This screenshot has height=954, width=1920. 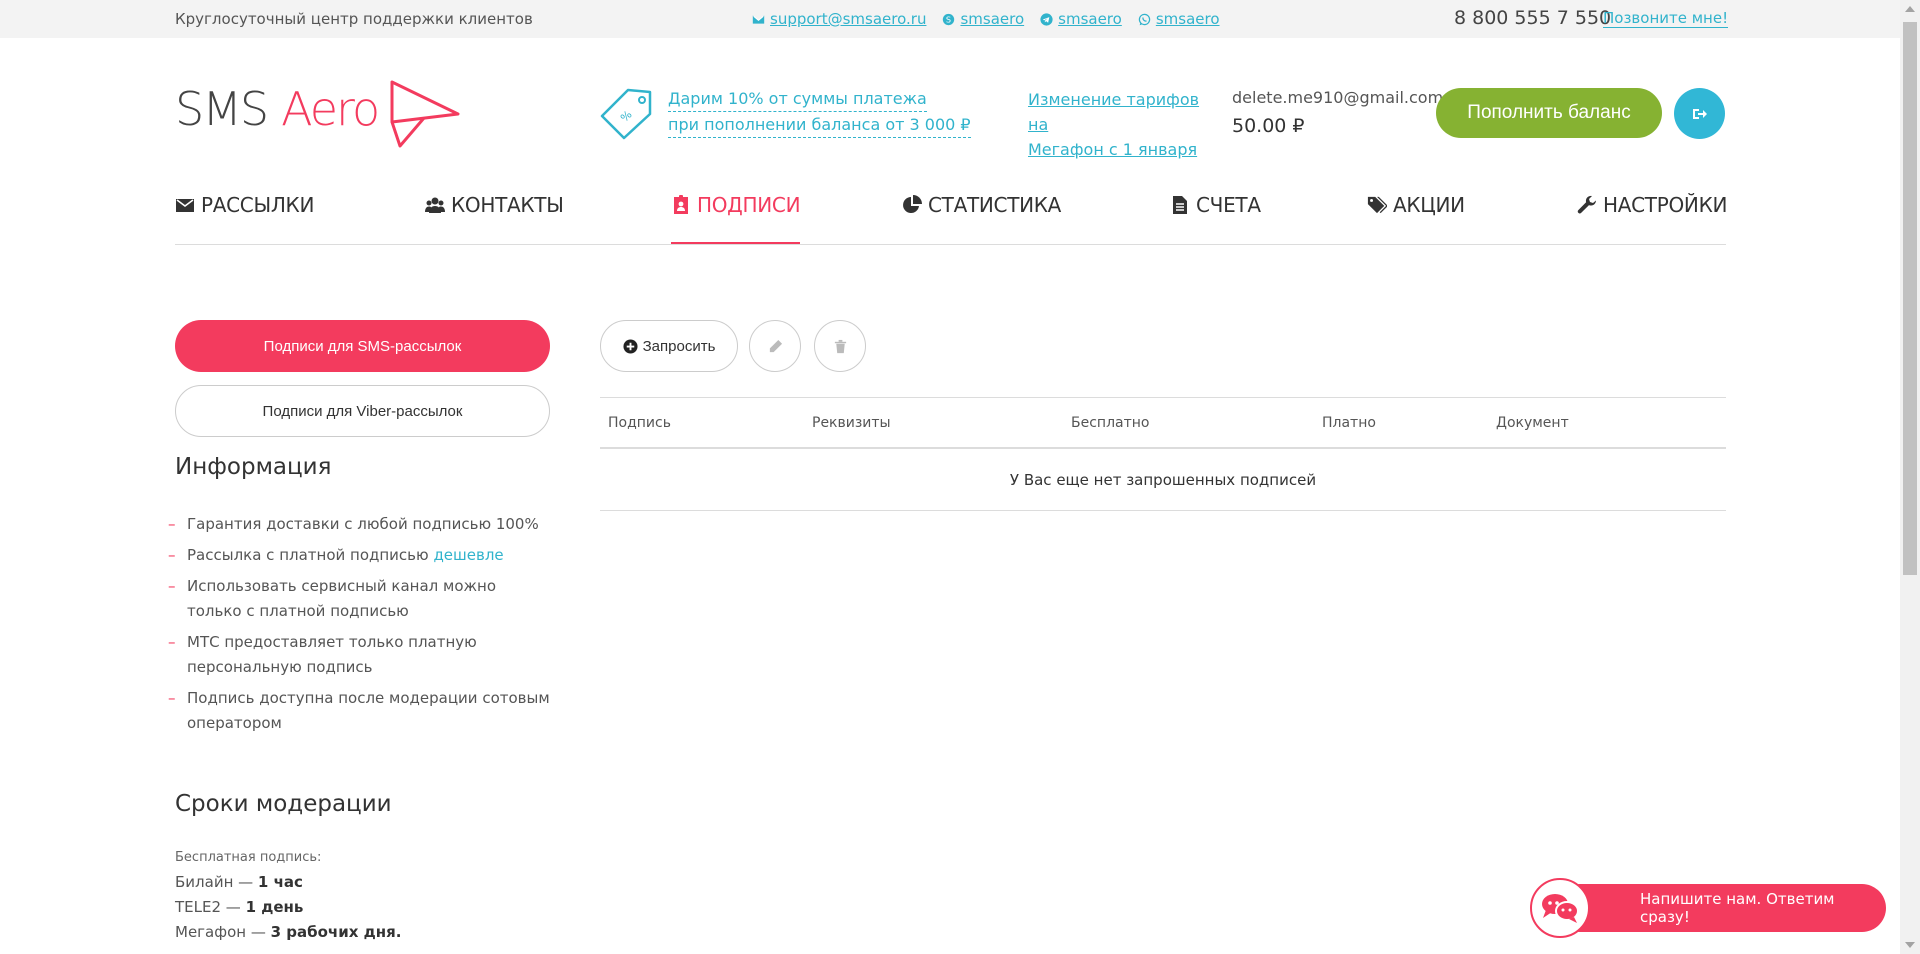 What do you see at coordinates (1114, 112) in the screenshot?
I see `tariff-line-1: Изменение тарифов на` at bounding box center [1114, 112].